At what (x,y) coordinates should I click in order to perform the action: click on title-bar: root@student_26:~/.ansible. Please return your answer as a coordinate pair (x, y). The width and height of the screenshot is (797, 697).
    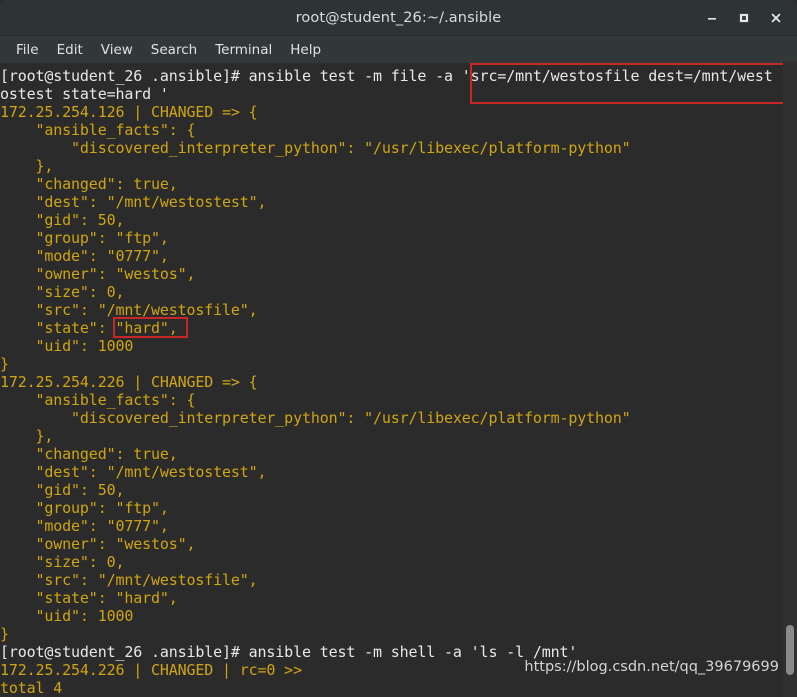
    Looking at the image, I should click on (398, 18).